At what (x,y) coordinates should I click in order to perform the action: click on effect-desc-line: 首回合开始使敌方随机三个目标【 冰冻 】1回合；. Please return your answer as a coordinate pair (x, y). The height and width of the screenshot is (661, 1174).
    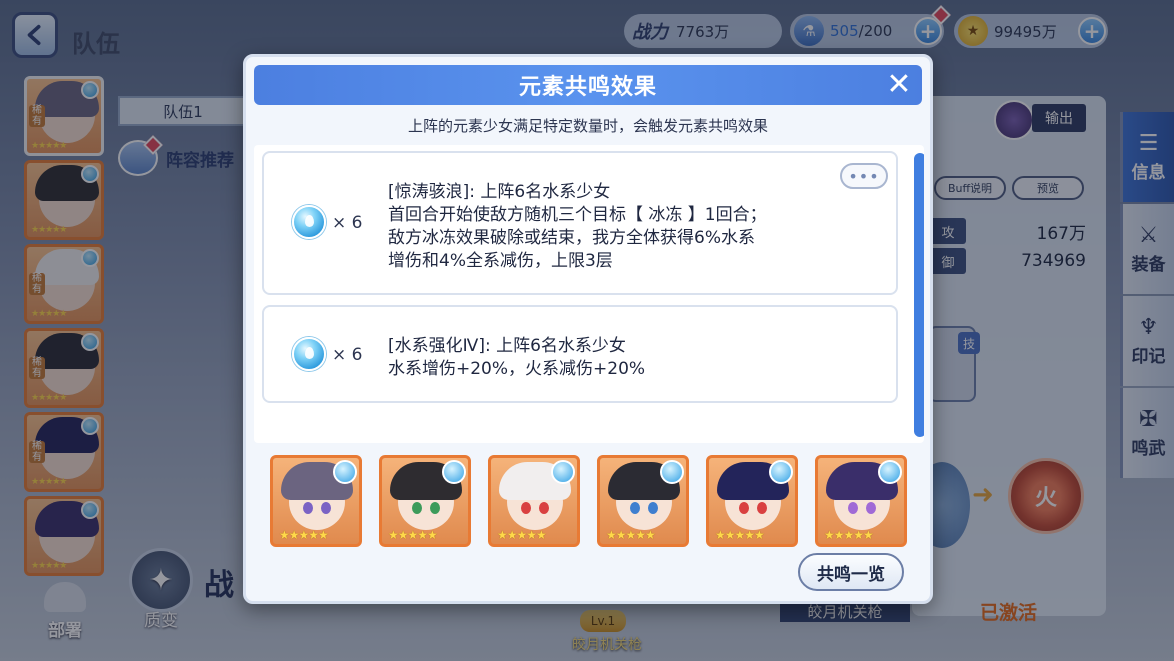
    Looking at the image, I should click on (577, 215).